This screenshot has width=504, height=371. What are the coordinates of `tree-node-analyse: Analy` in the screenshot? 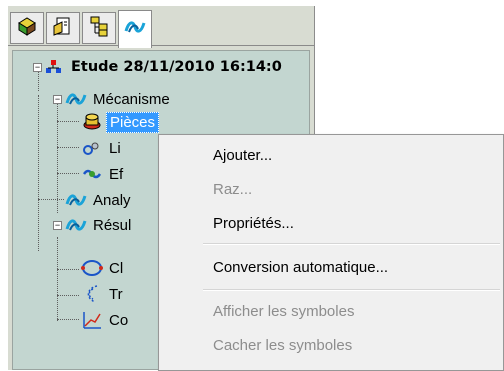 It's located at (99, 200).